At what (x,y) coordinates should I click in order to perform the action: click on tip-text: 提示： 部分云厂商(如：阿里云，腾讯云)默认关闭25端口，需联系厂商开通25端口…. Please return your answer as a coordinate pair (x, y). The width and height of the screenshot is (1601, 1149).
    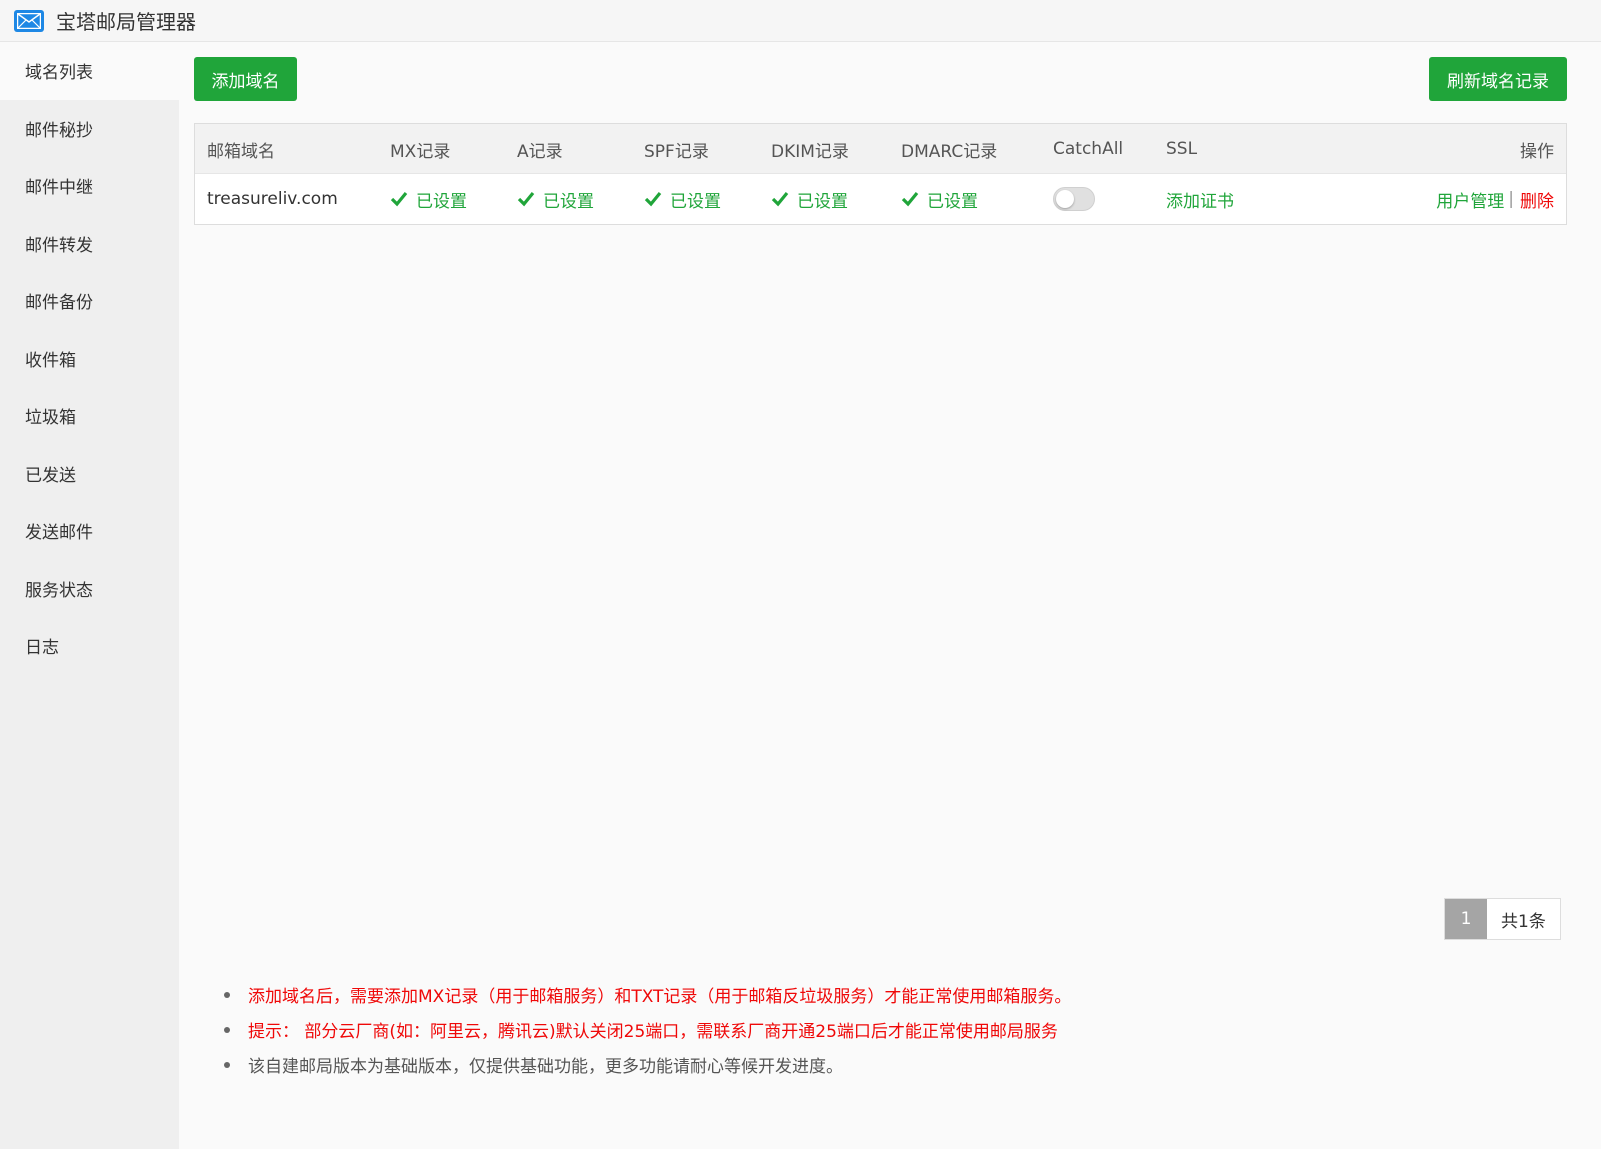
    Looking at the image, I should click on (653, 1032).